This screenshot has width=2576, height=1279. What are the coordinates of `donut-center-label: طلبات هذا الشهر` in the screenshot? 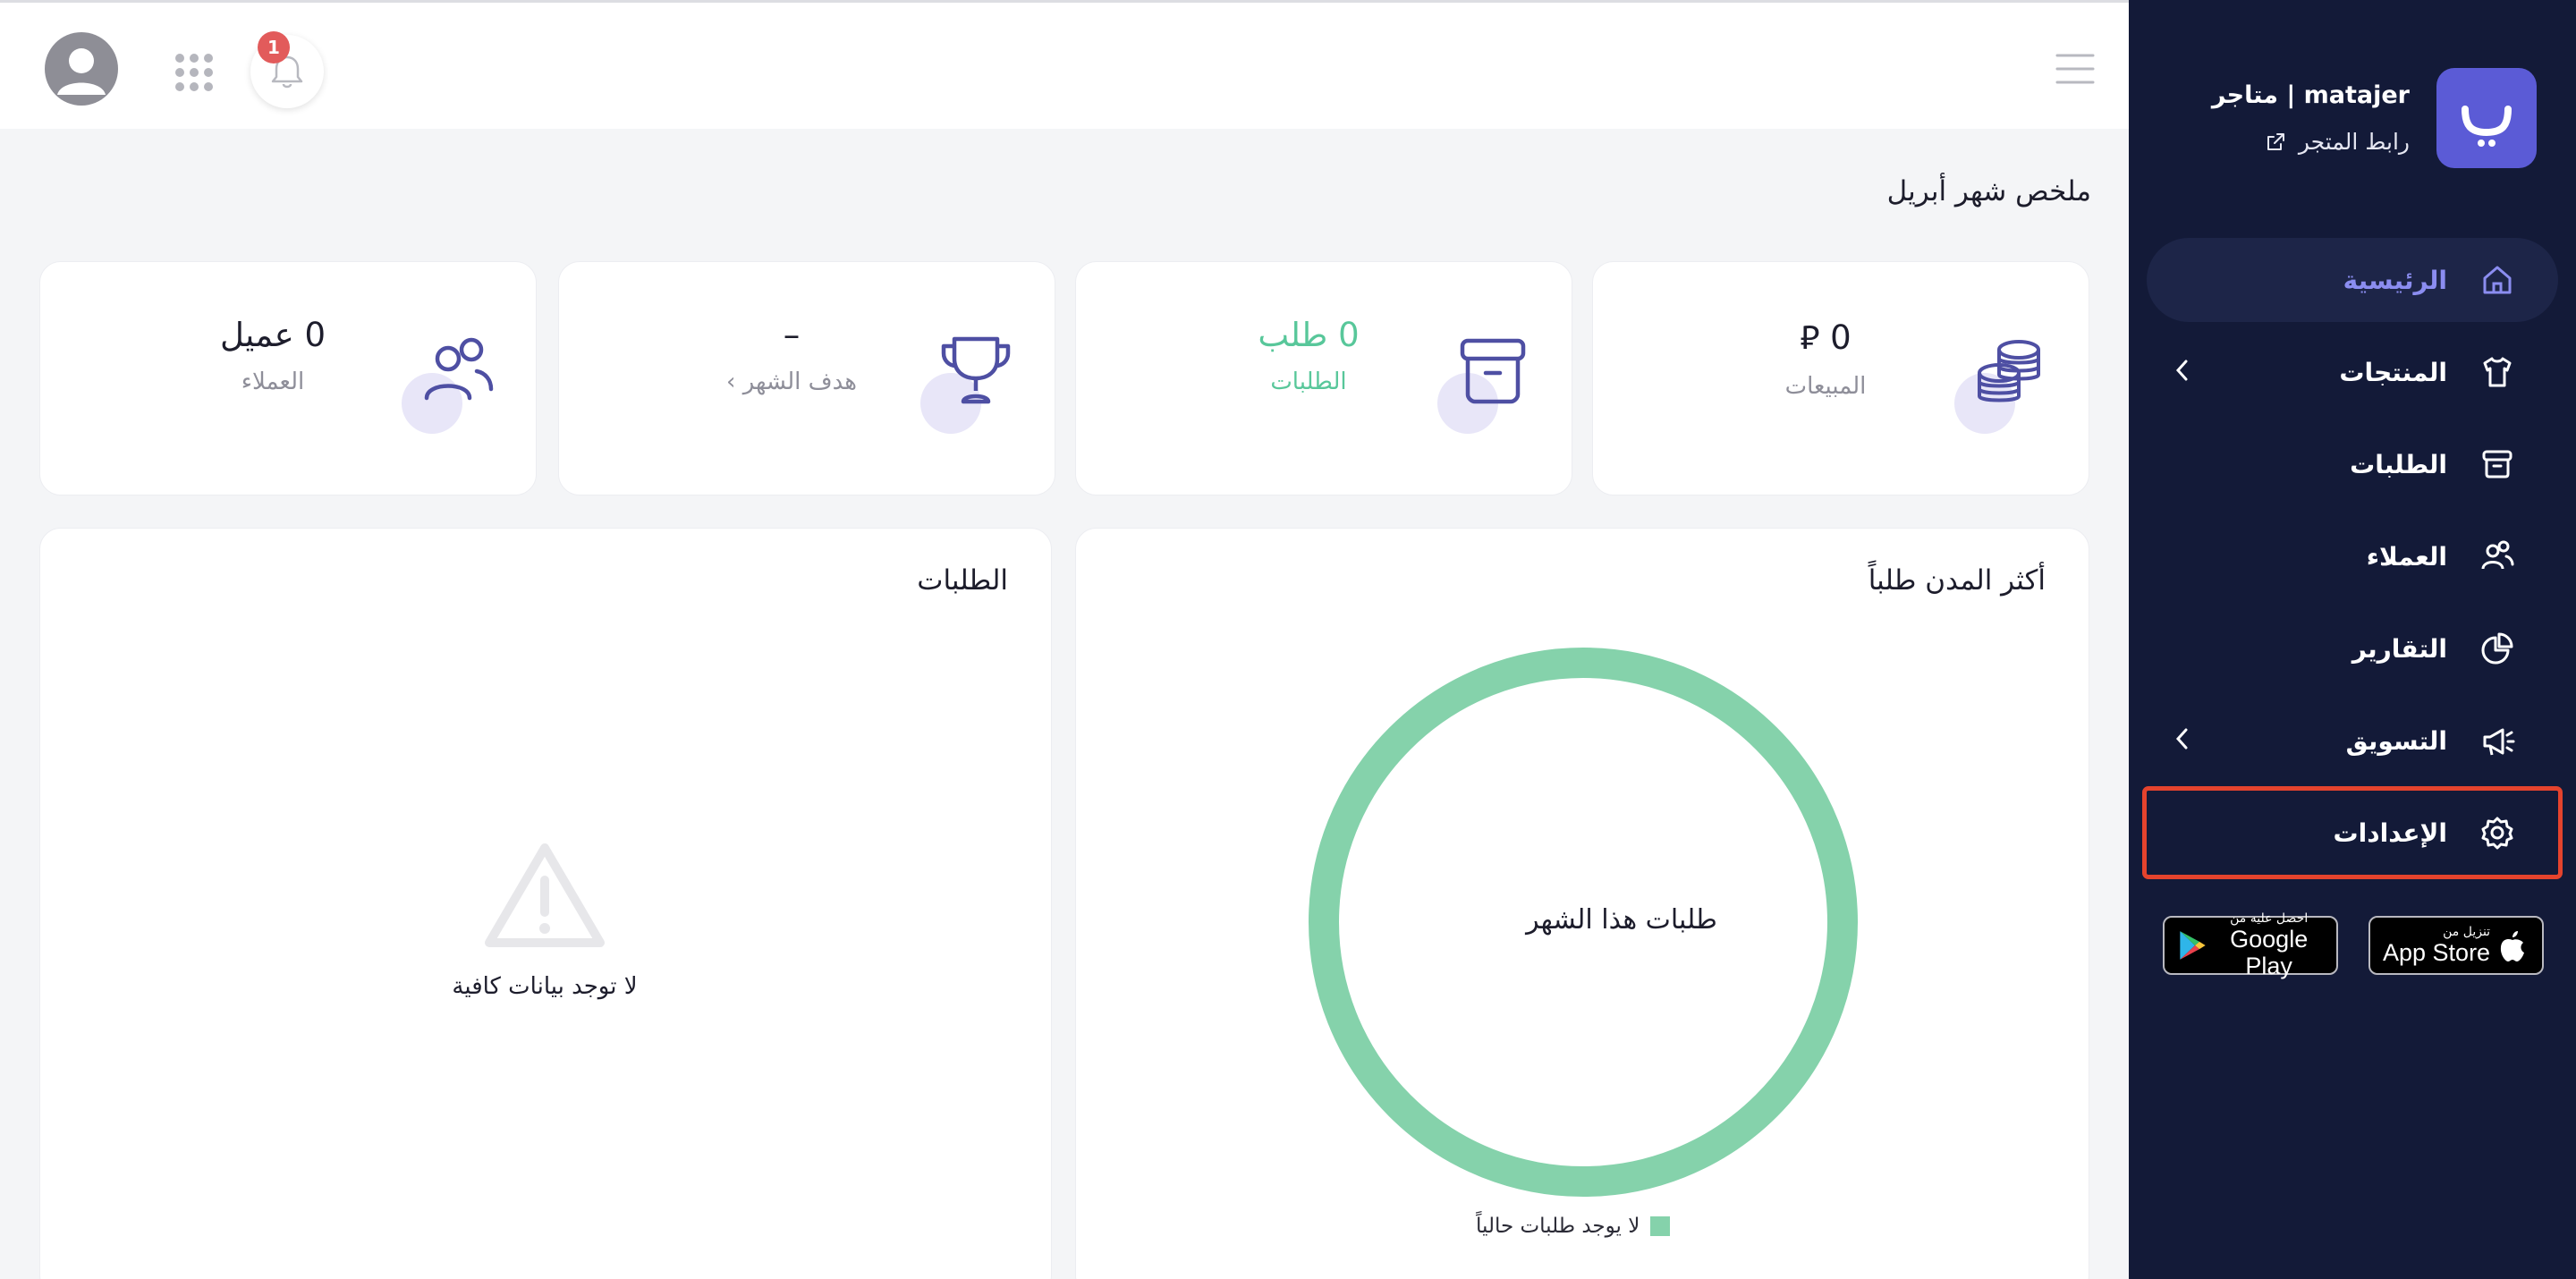 It's located at (1621, 920).